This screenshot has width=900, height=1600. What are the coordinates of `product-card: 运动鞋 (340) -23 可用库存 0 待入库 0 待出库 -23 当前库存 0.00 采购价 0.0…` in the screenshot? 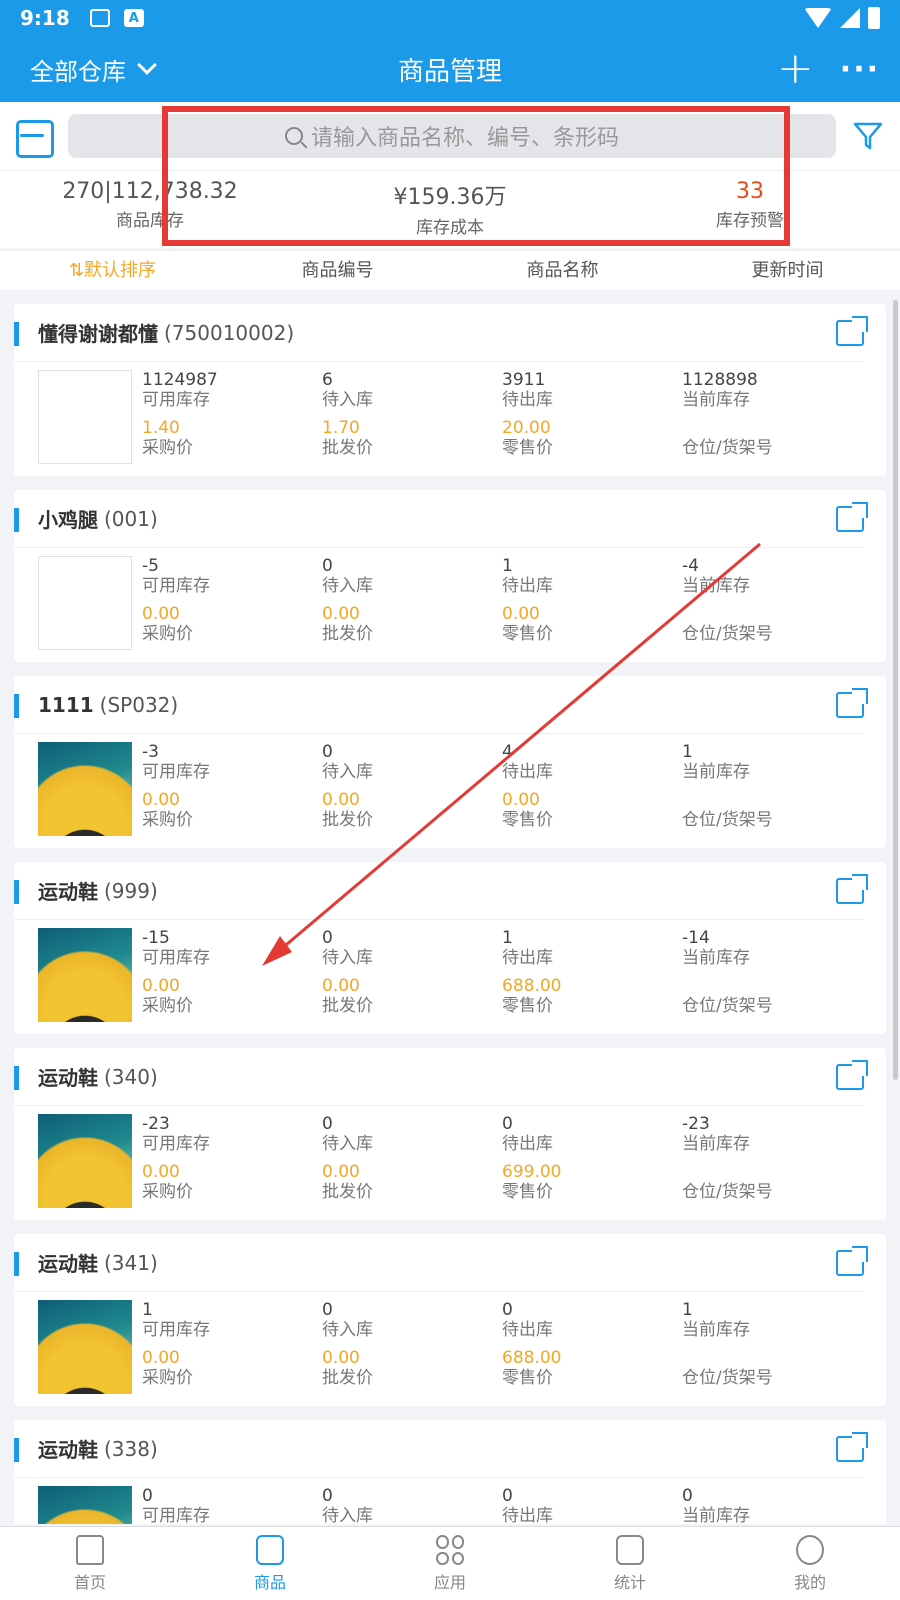 It's located at (450, 1134).